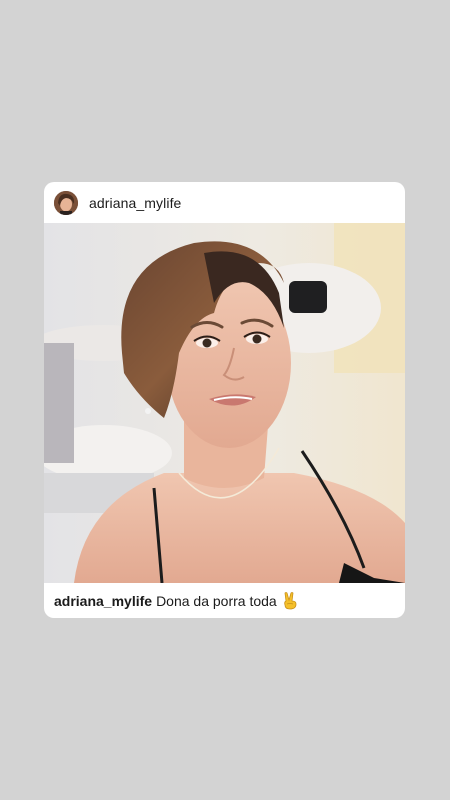  What do you see at coordinates (224, 202) in the screenshot?
I see `post-header: adriana_mylife` at bounding box center [224, 202].